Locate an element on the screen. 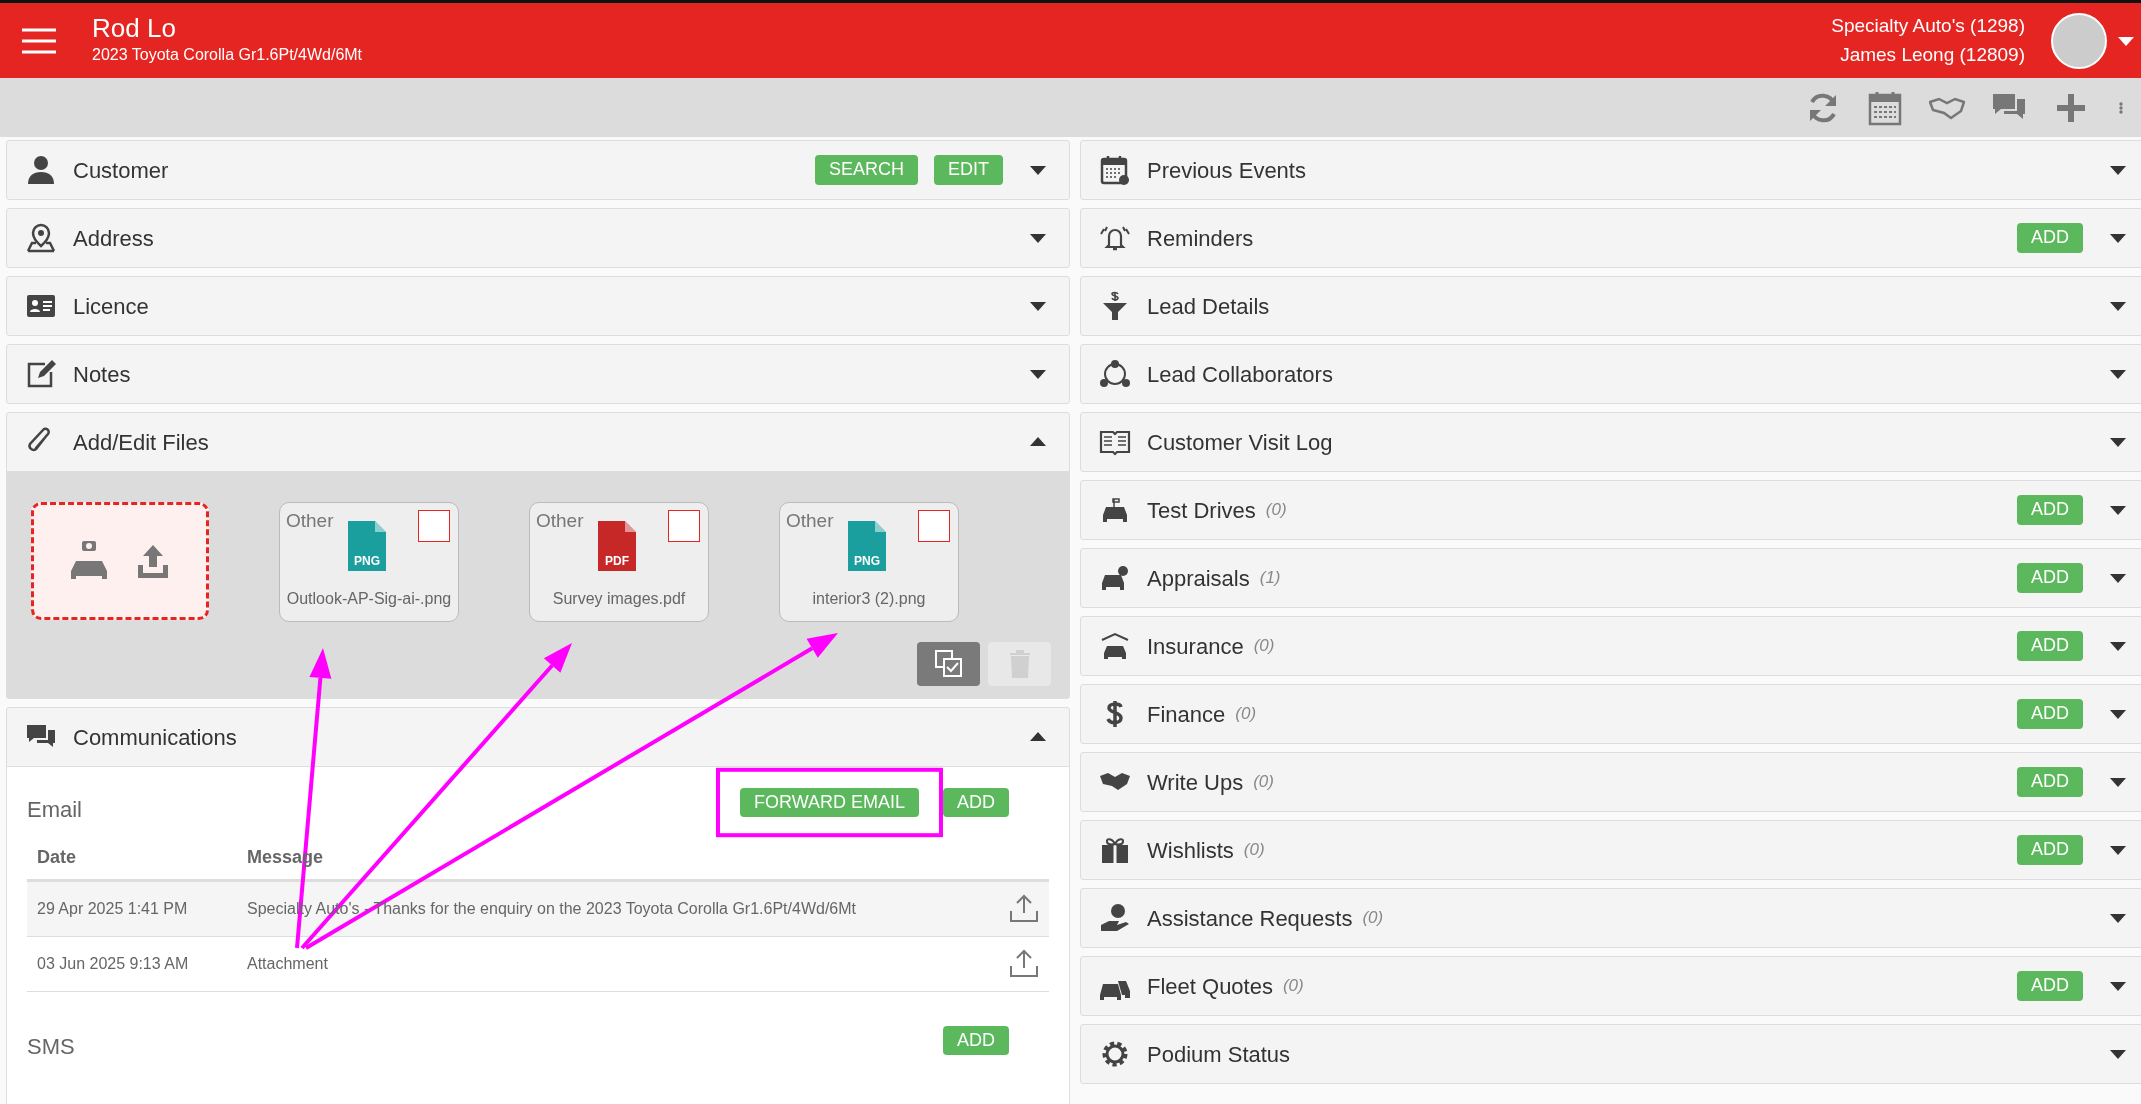  panel-title: Lead Collaborators is located at coordinates (1240, 374).